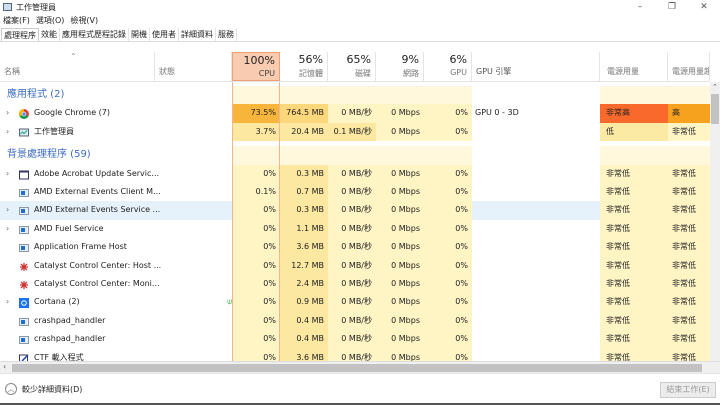  I want to click on window-icon, so click(24, 174).